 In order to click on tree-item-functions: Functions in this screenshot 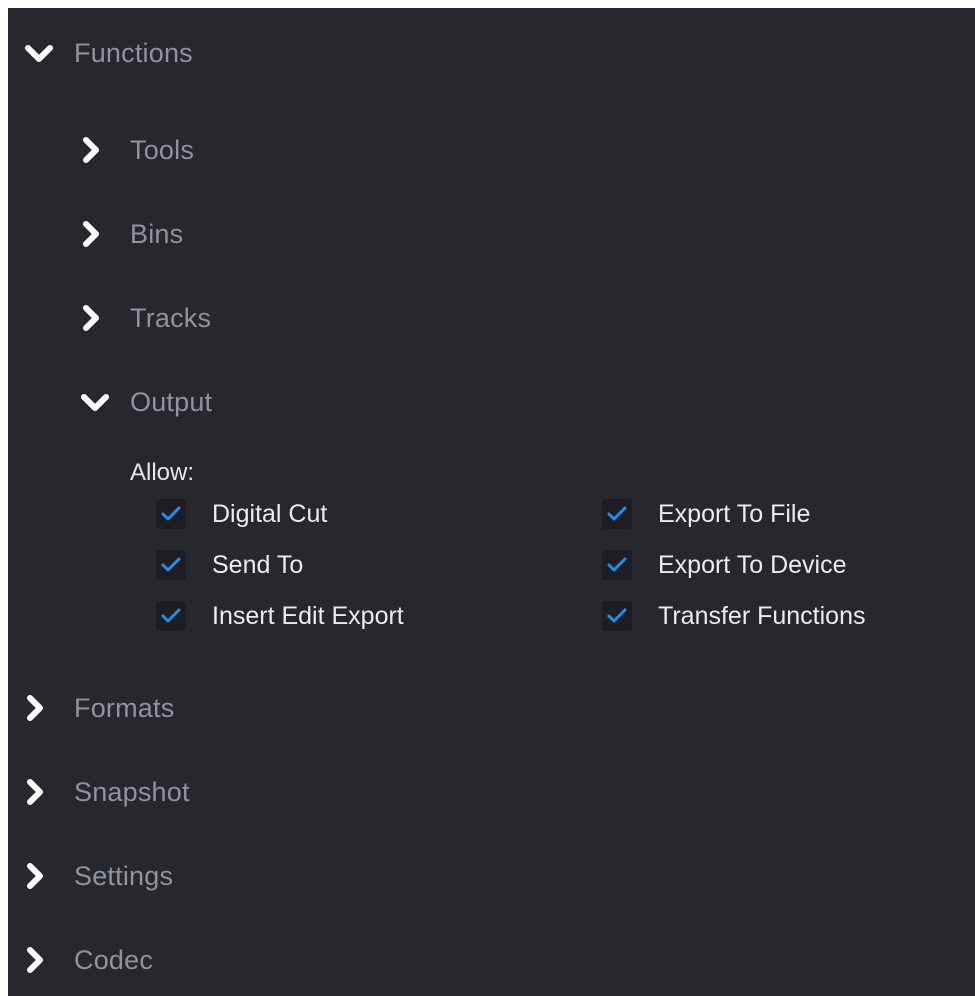, I will do `click(108, 53)`.